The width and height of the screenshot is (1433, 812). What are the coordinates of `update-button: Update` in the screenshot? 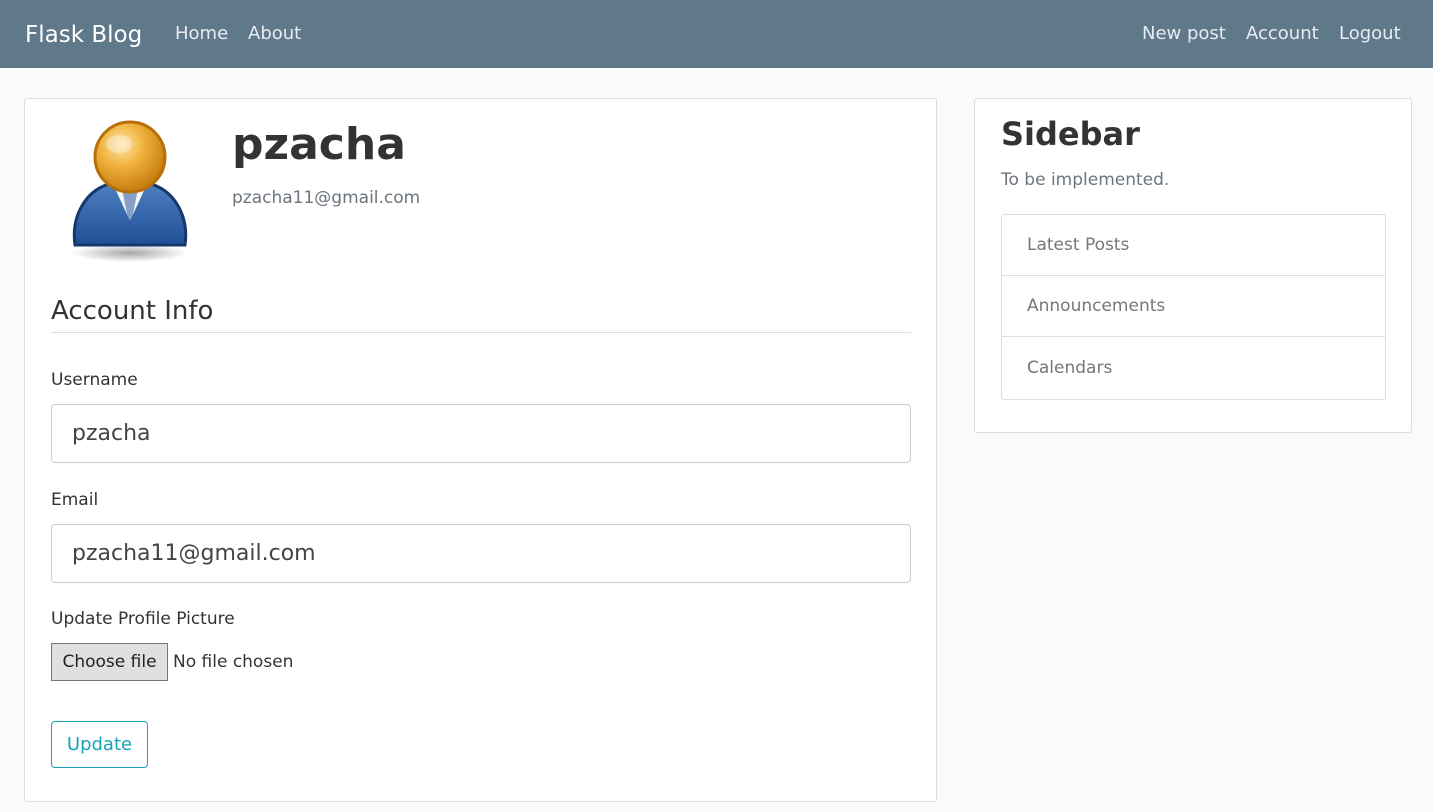 It's located at (99, 744).